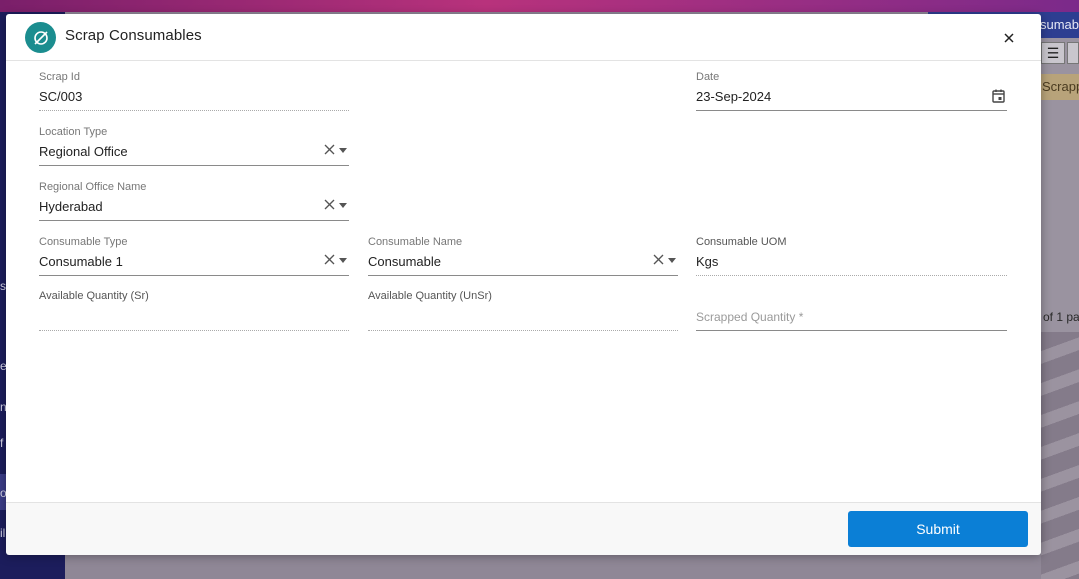  What do you see at coordinates (93, 187) in the screenshot?
I see `regional-office-name-label: Regional Office Name` at bounding box center [93, 187].